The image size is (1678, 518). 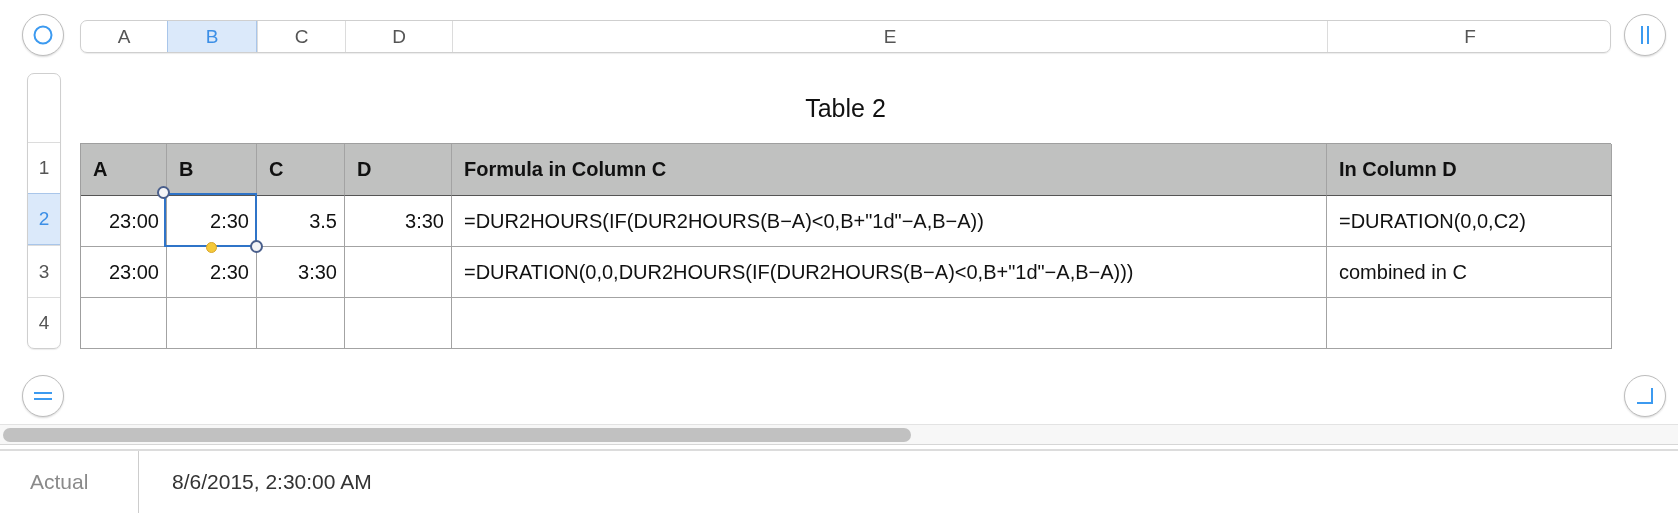 I want to click on fill-handle, so click(x=211, y=247).